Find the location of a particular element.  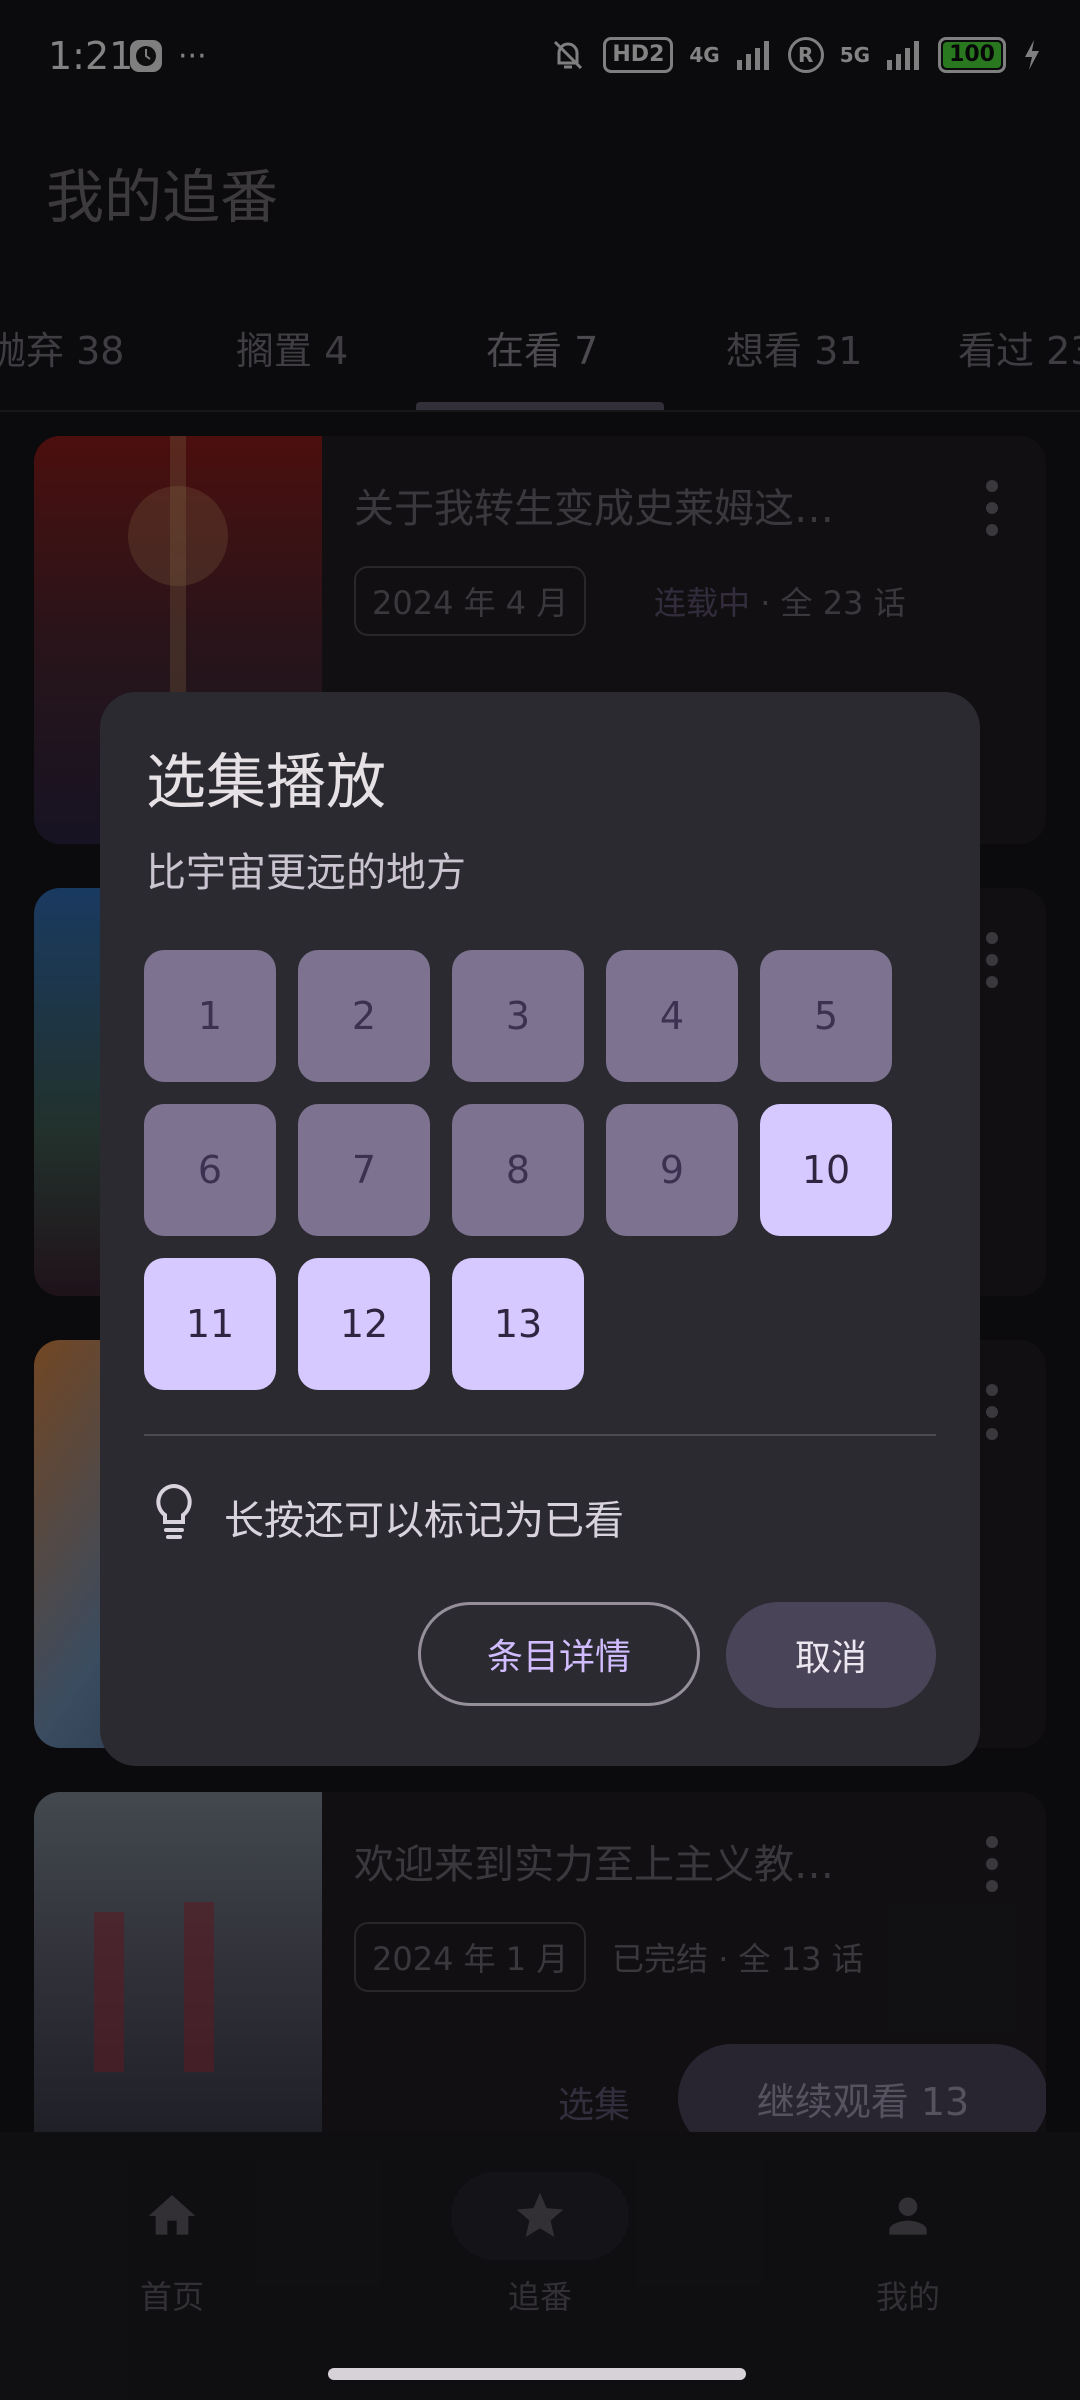

episode-button-8: 8 is located at coordinates (518, 1170).